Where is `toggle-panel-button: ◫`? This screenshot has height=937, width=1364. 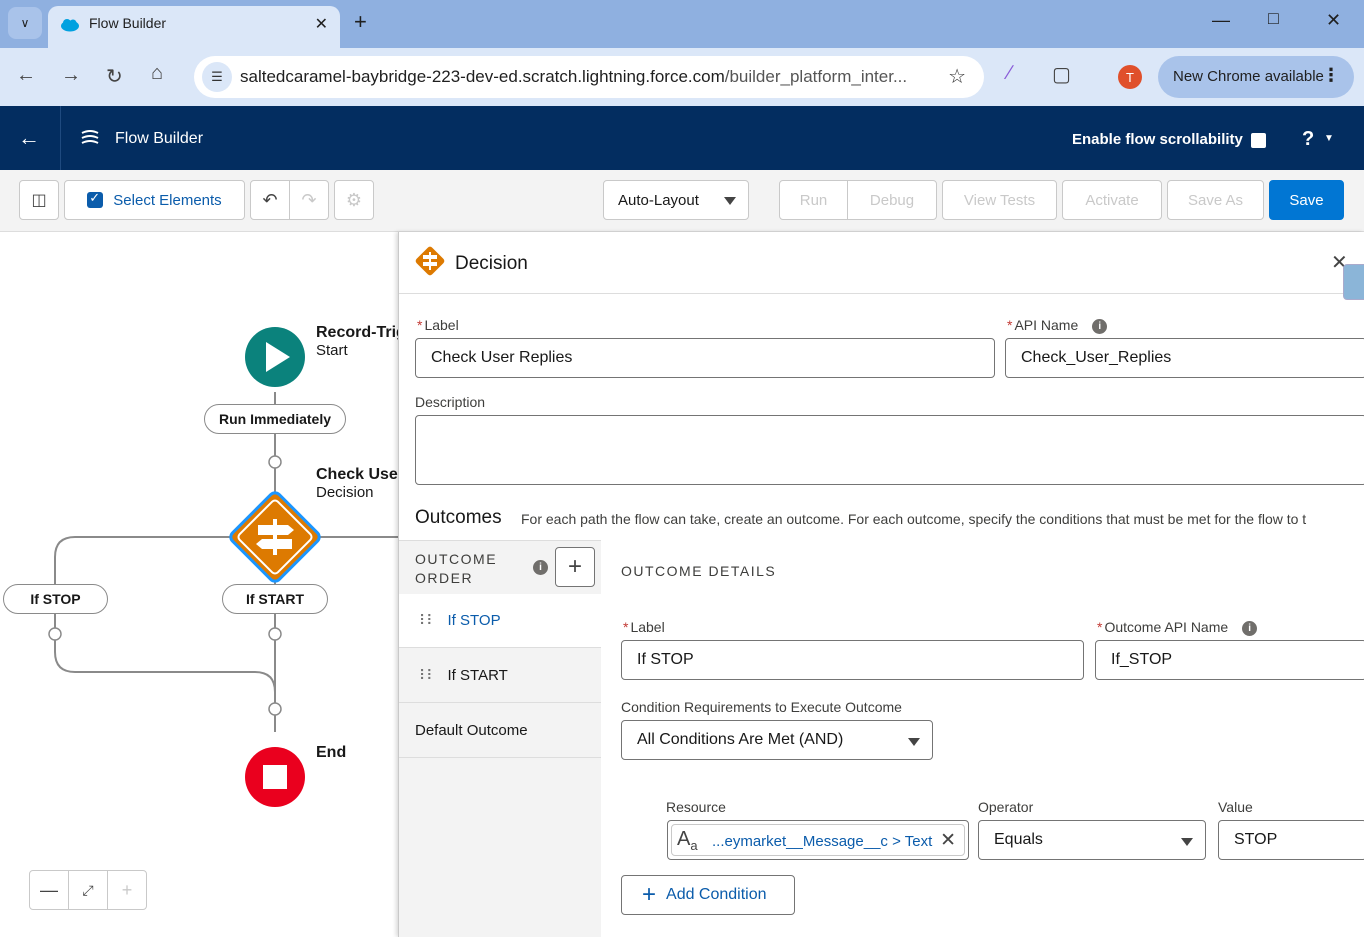 toggle-panel-button: ◫ is located at coordinates (39, 200).